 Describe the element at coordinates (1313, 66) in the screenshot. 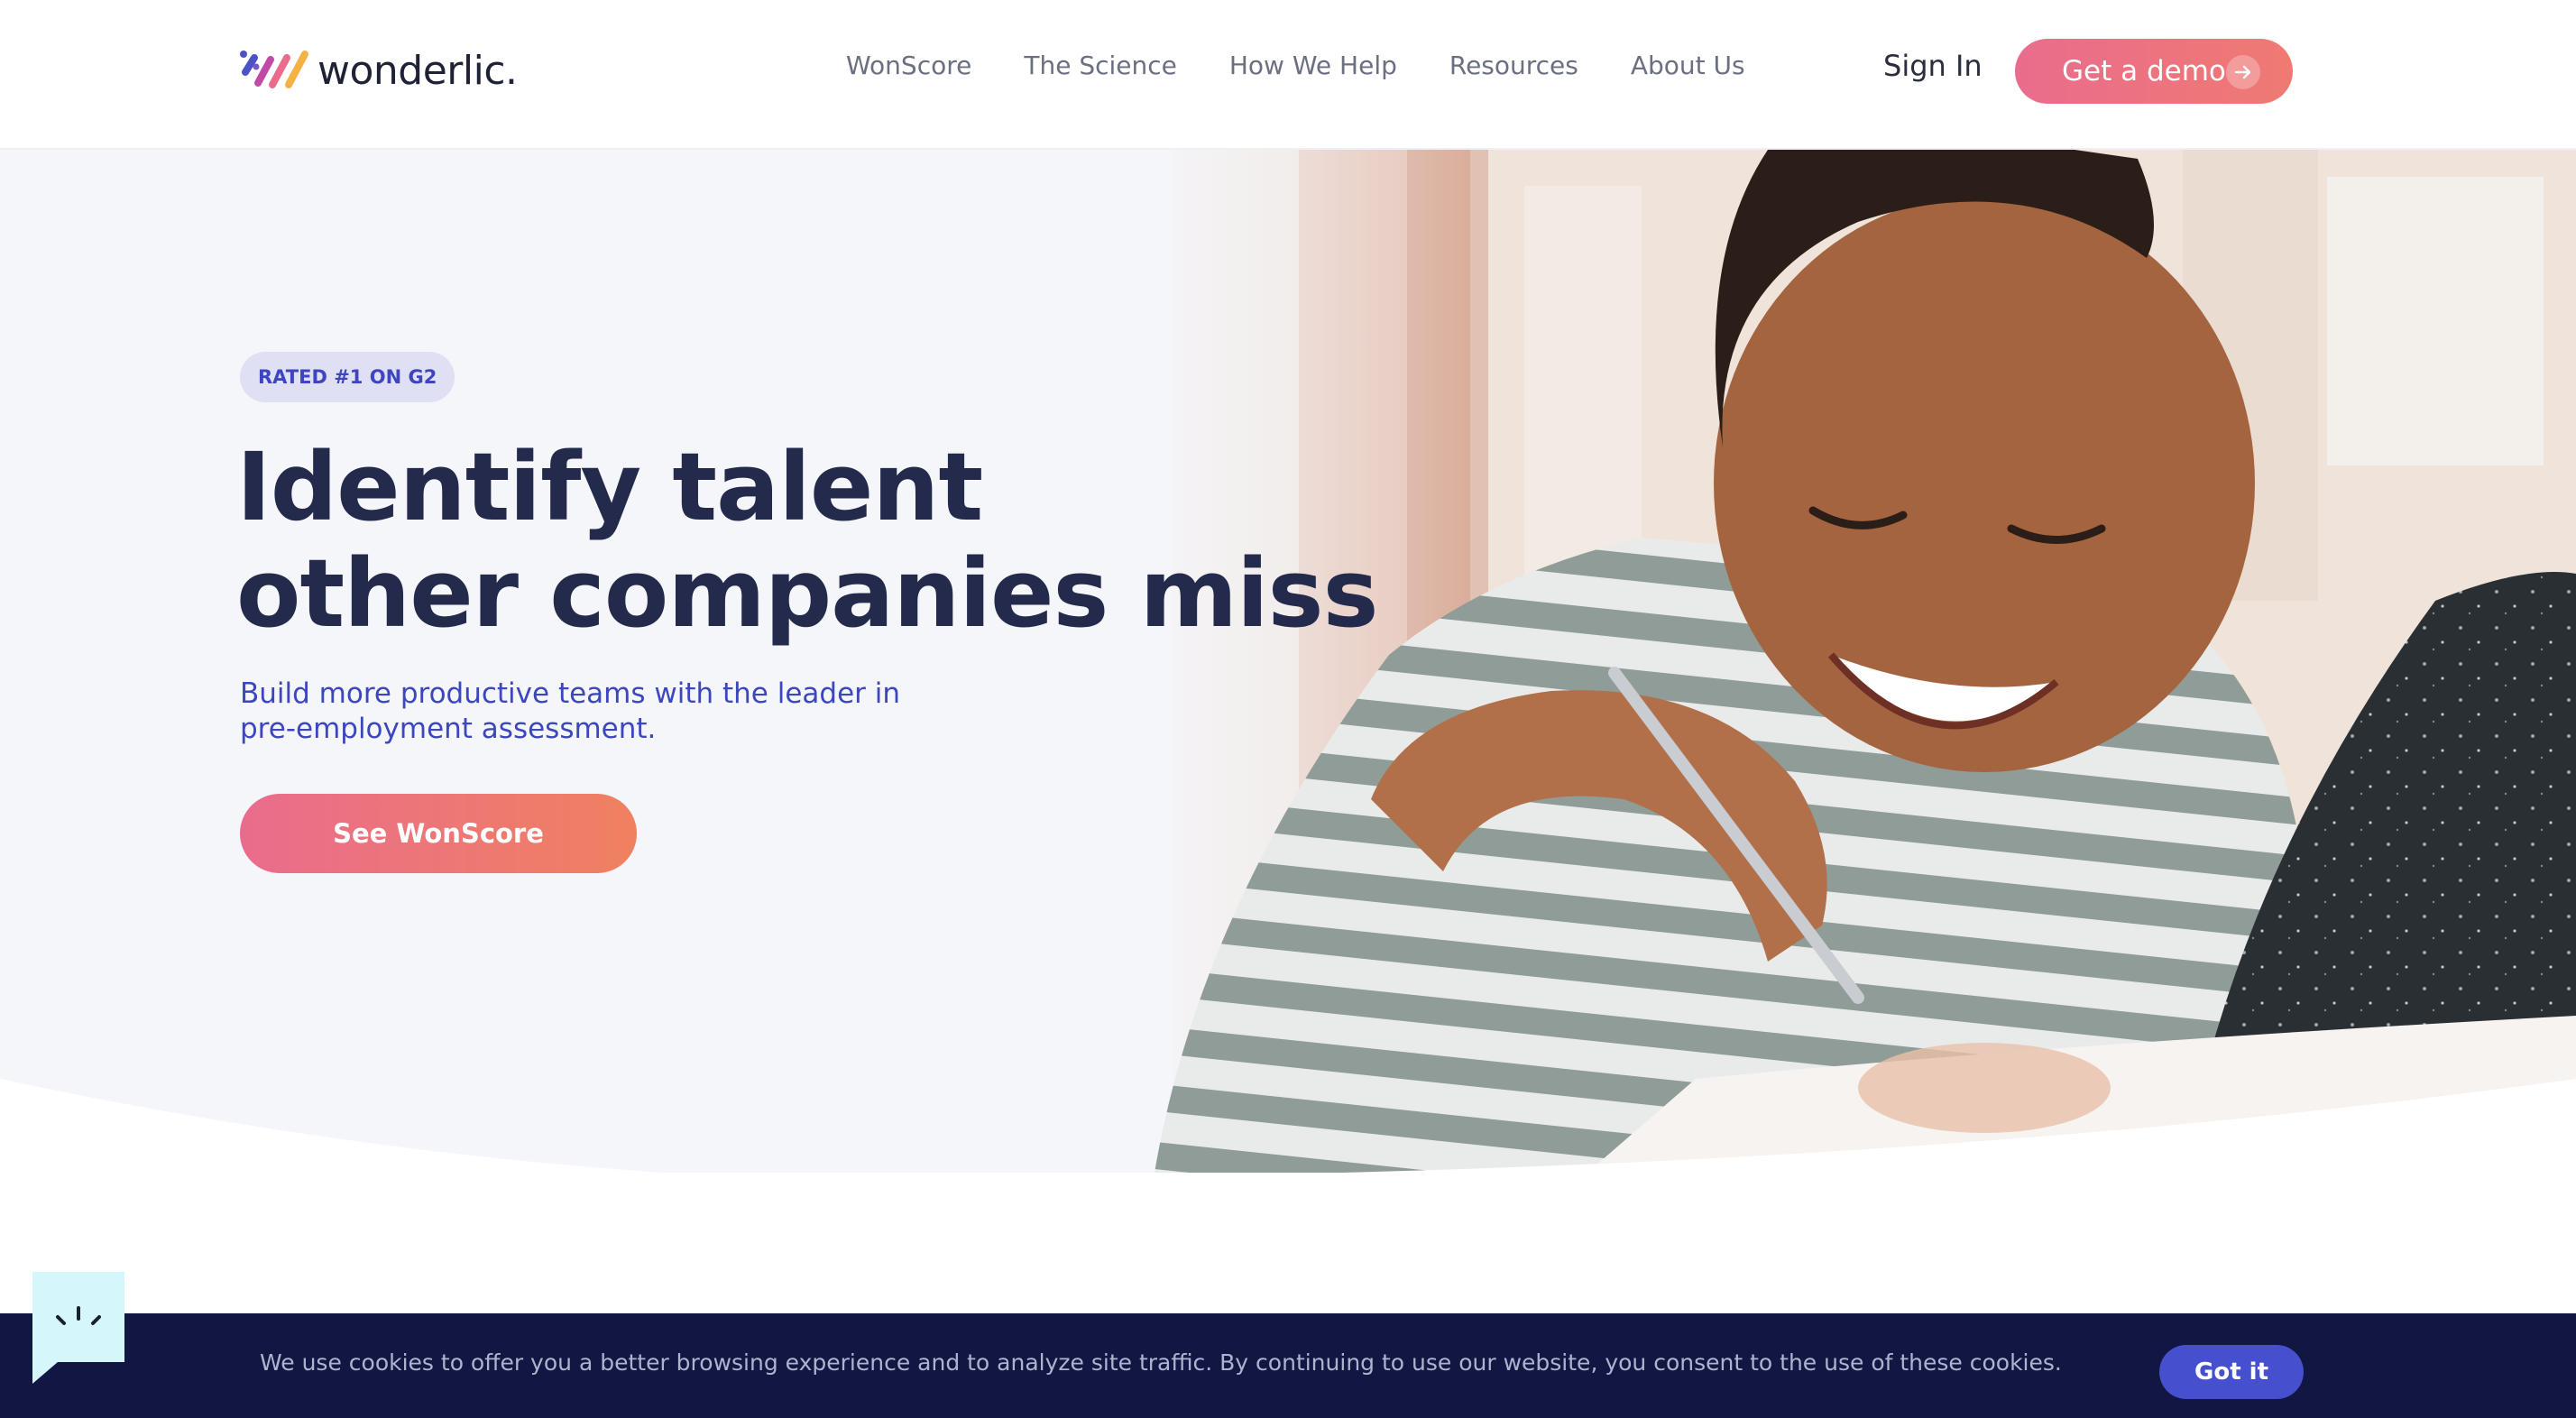

I see `nav-item-how-we-help: How We Help` at that location.